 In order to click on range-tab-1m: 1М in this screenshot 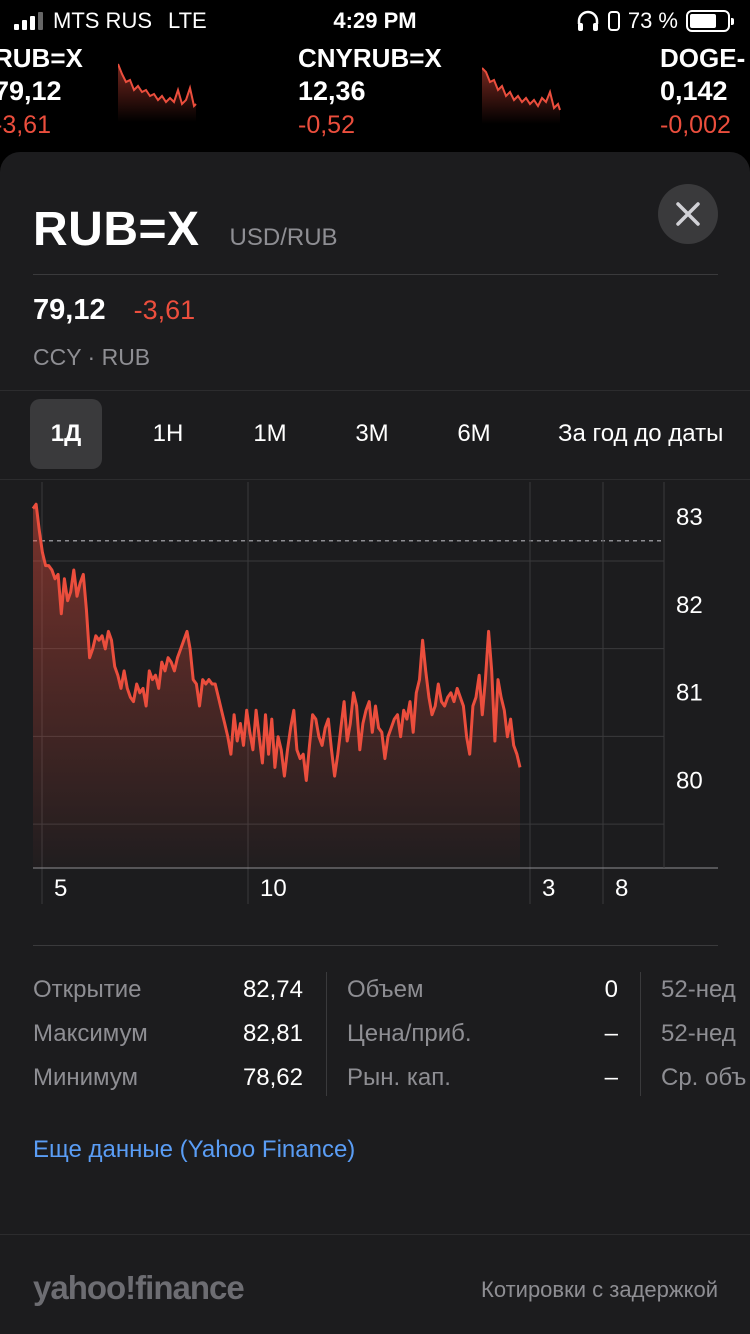, I will do `click(270, 434)`.